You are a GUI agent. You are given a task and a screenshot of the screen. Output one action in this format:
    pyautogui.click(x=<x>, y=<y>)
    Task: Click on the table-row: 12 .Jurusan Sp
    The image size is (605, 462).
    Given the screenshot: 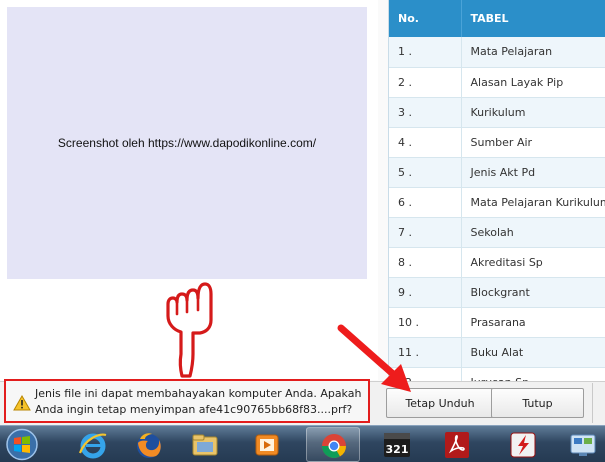 What is the action you would take?
    pyautogui.click(x=497, y=374)
    